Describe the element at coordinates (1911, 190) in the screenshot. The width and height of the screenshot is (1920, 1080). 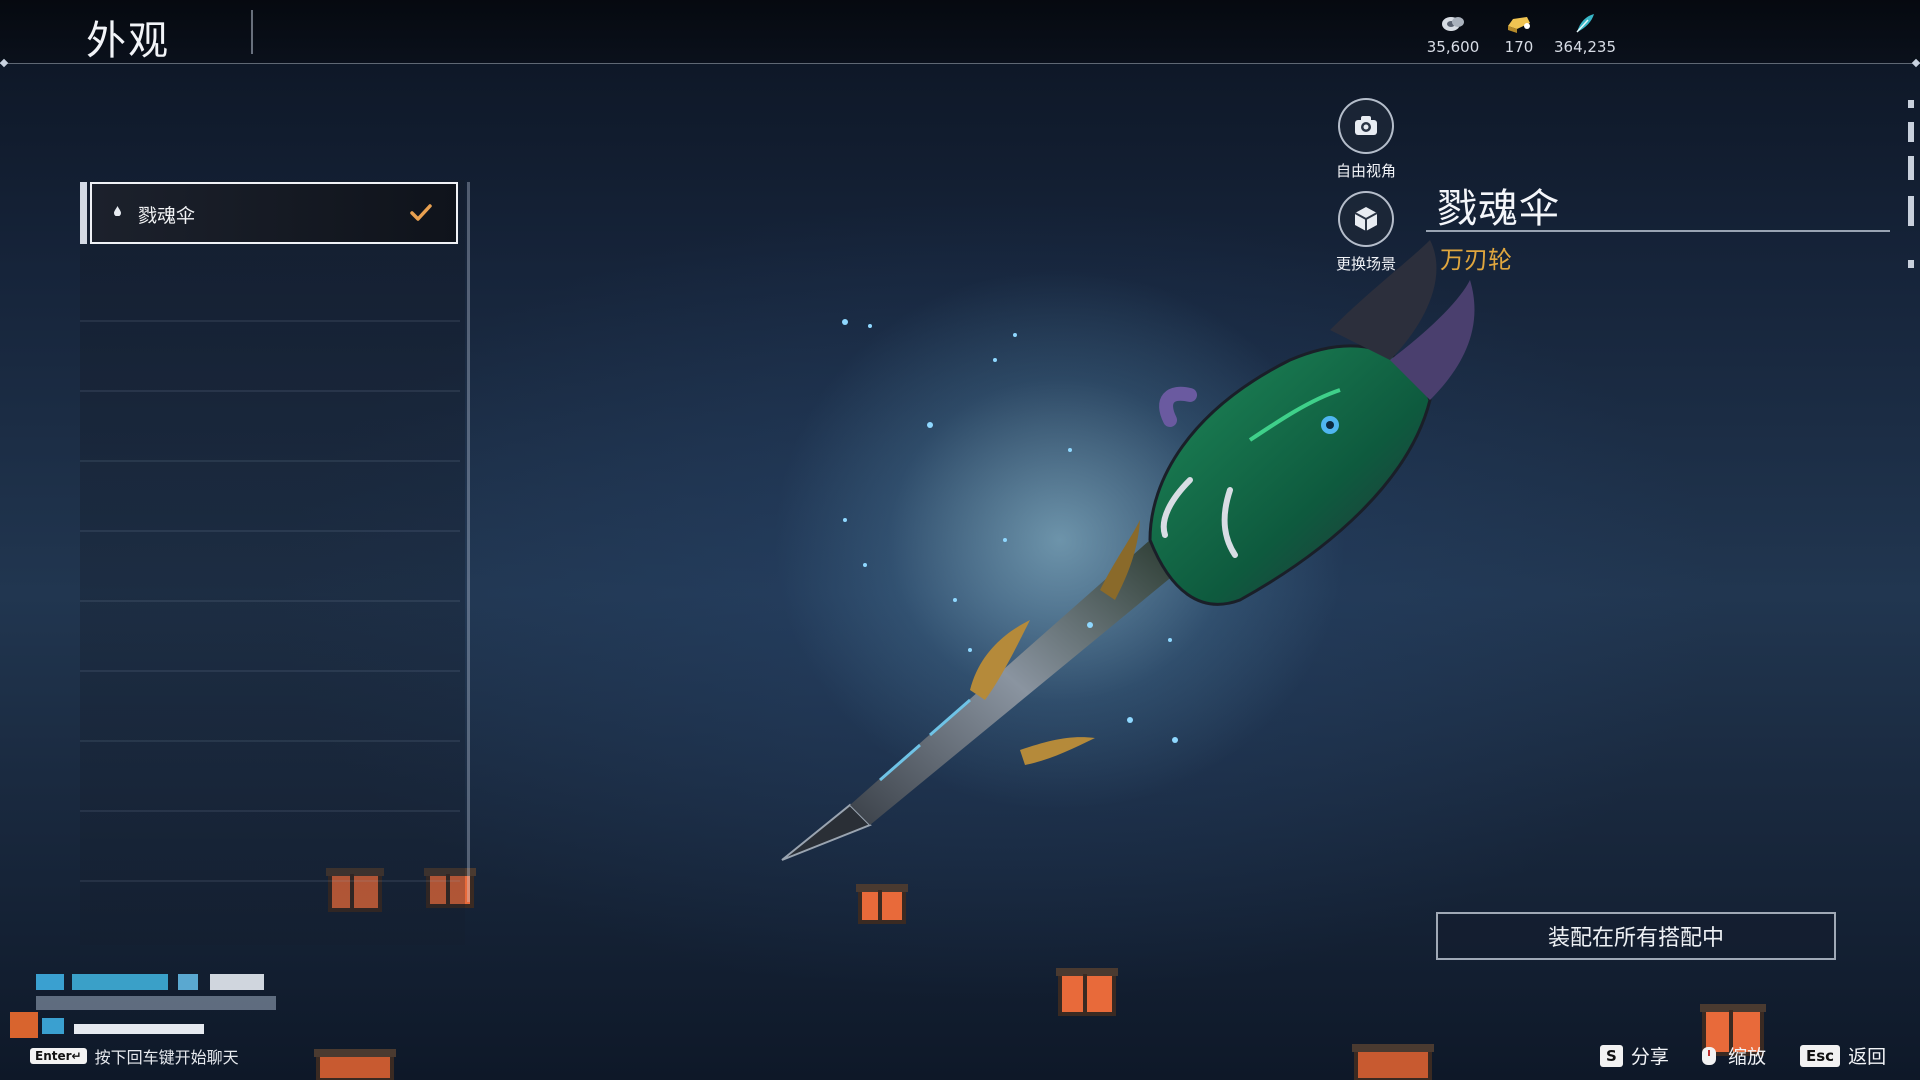
I see `right-scroll-indicator` at that location.